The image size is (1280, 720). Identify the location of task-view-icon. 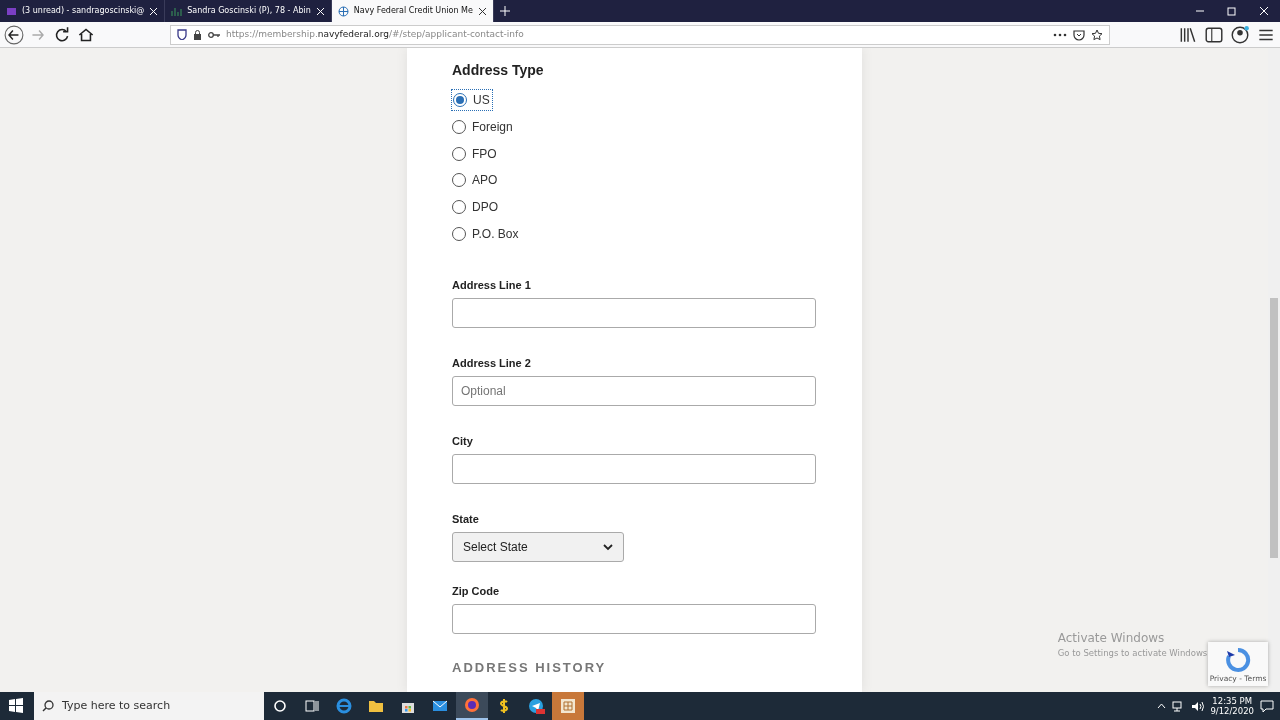
(312, 706).